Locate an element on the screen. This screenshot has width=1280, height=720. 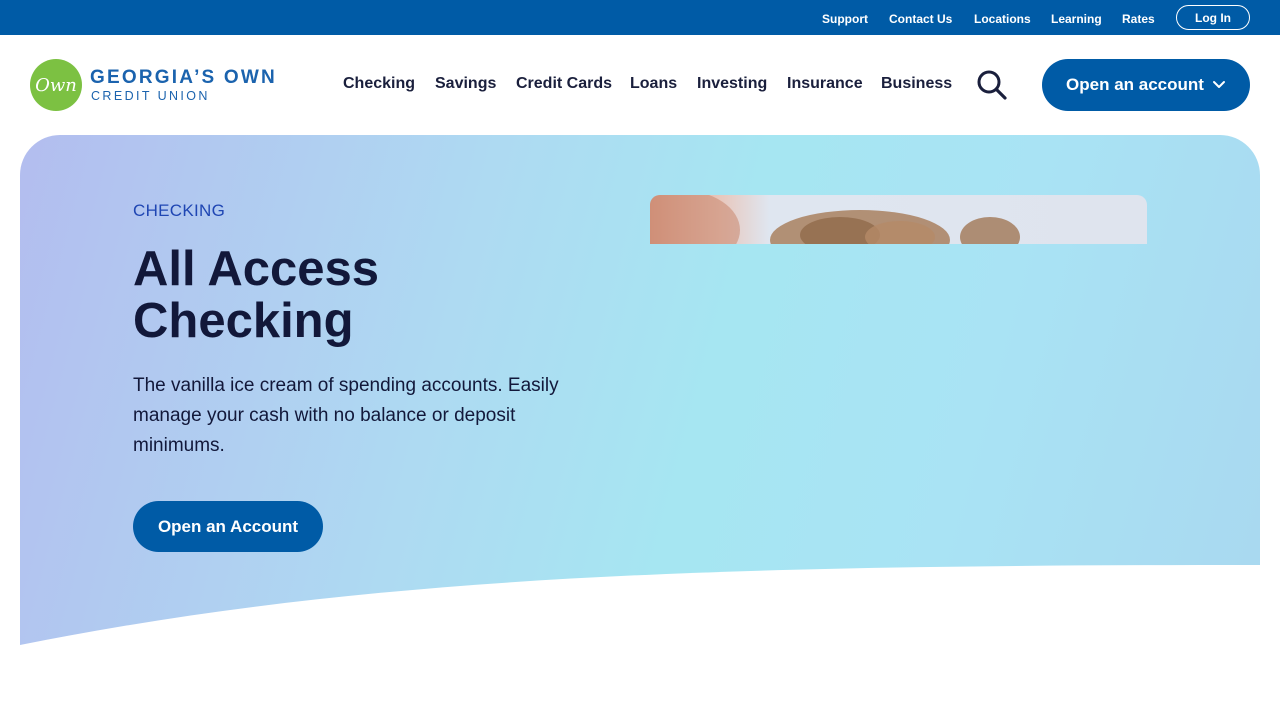
logo: Own GEORGIA’S OWN CREDIT UNION is located at coordinates (152, 85).